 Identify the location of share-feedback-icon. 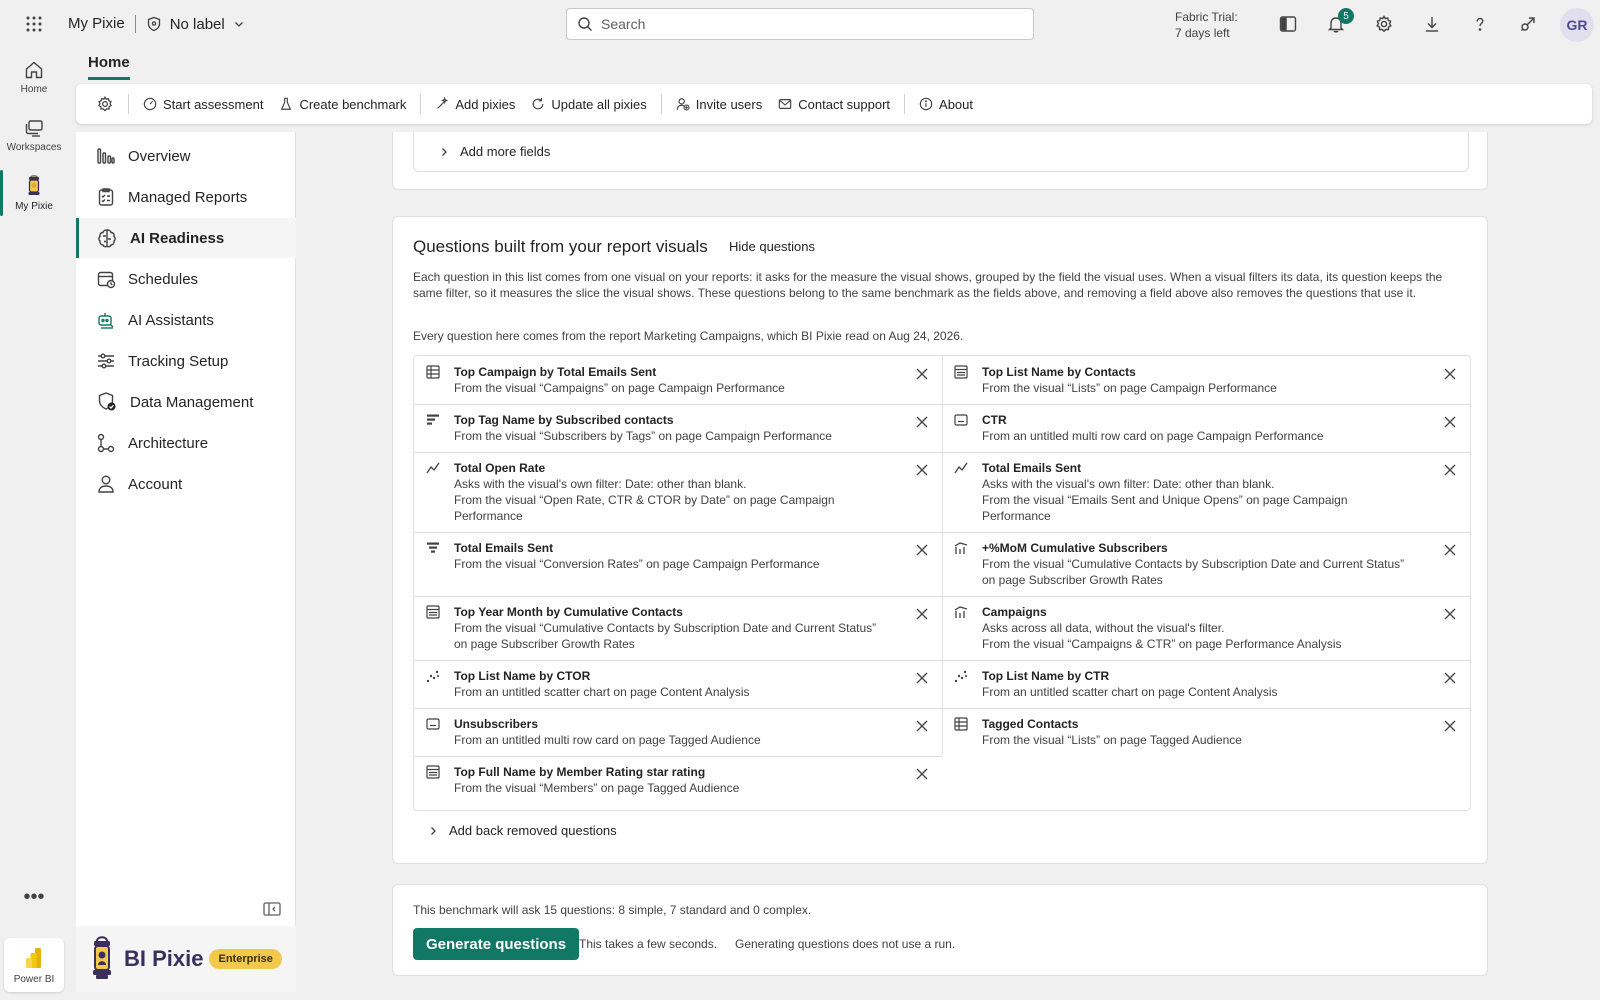
(1528, 24).